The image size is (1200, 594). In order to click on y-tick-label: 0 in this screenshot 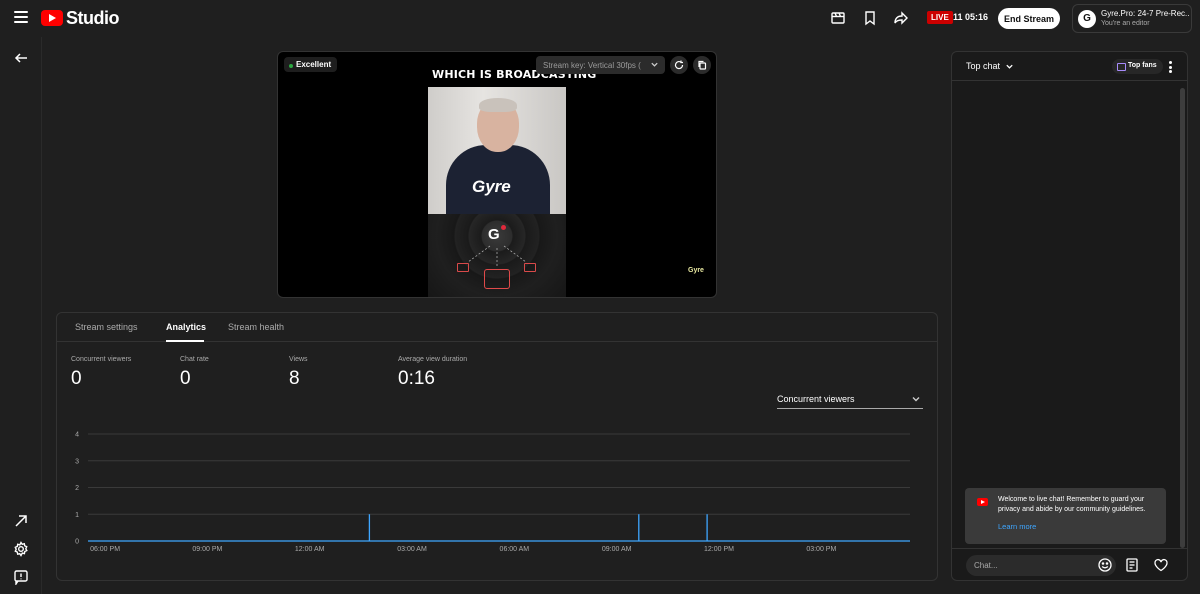, I will do `click(77, 542)`.